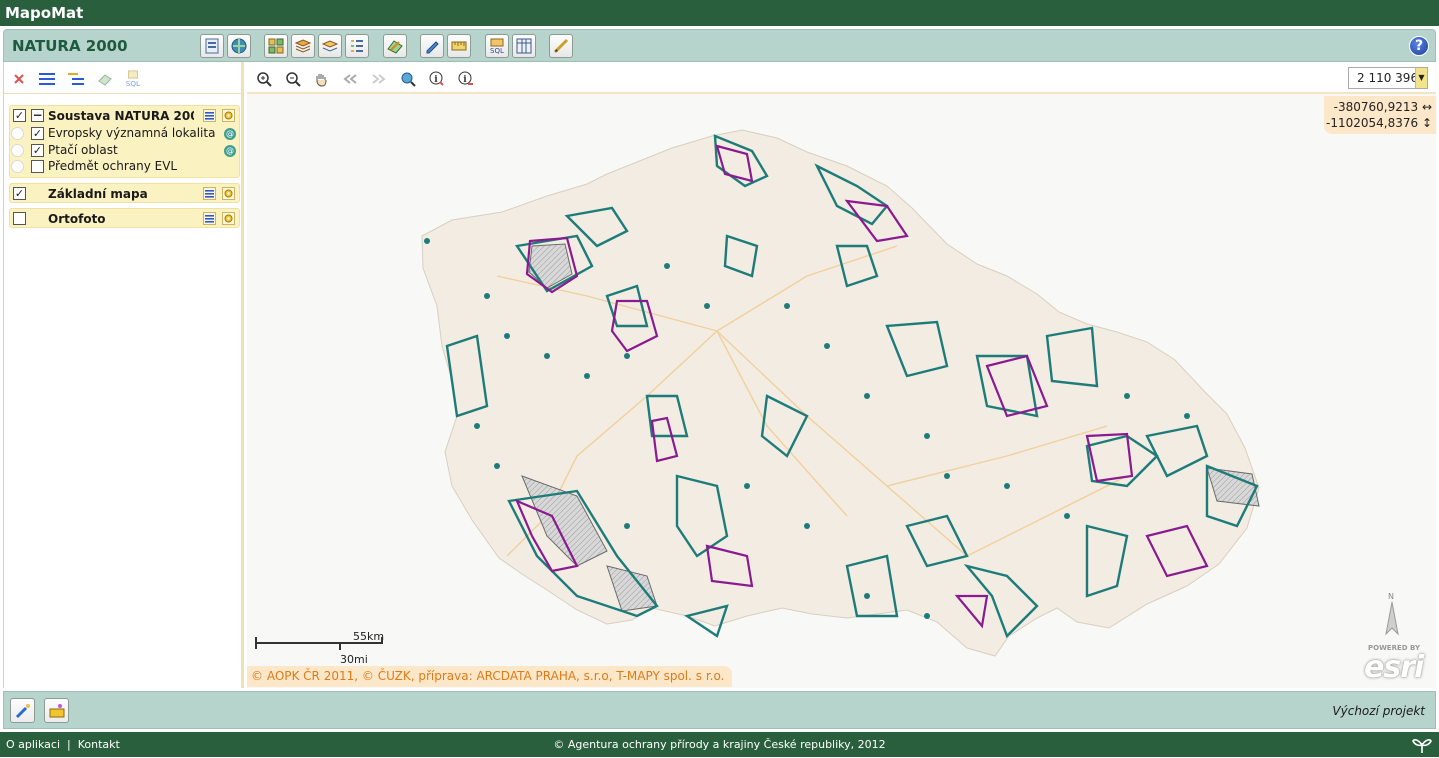  I want to click on project-name: Výchozí projekt, so click(1378, 711).